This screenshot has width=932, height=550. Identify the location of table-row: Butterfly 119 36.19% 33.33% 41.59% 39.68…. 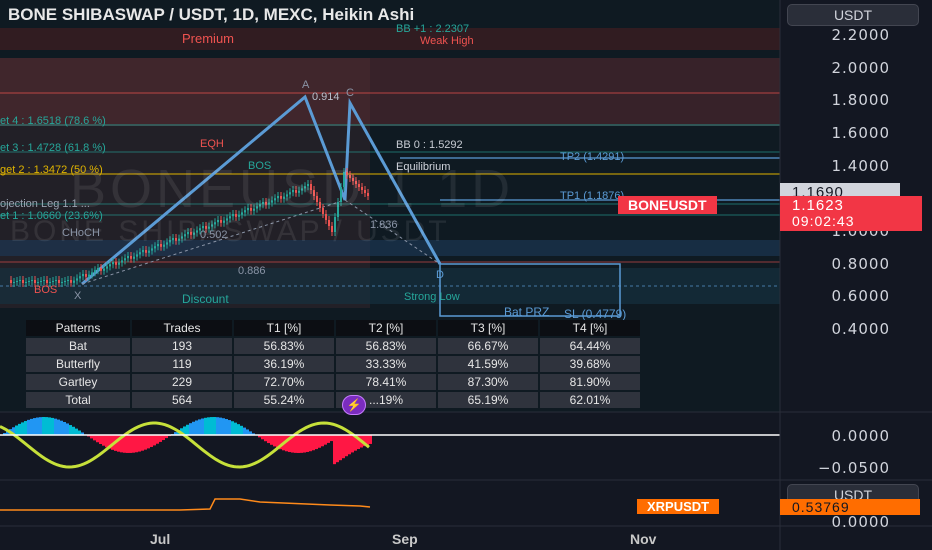
(333, 364).